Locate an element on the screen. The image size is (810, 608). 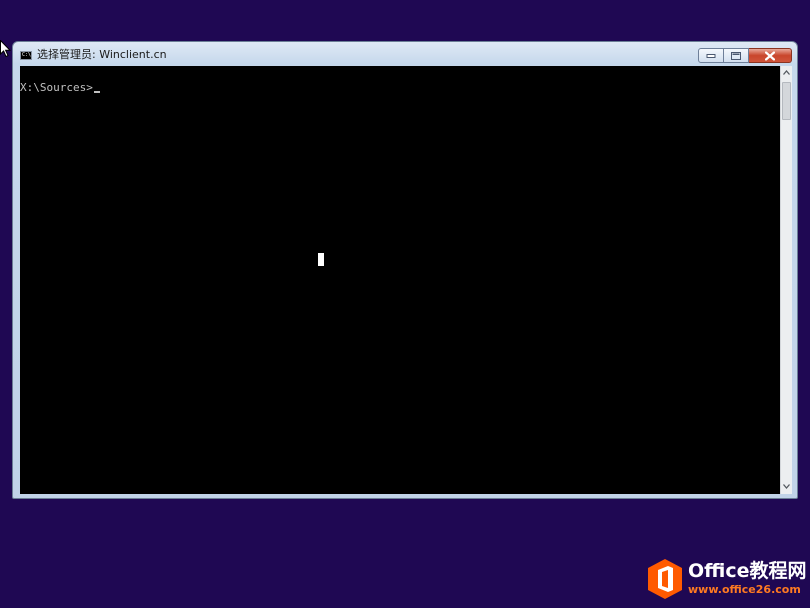
watermark-brand: Office教程网 is located at coordinates (747, 571).